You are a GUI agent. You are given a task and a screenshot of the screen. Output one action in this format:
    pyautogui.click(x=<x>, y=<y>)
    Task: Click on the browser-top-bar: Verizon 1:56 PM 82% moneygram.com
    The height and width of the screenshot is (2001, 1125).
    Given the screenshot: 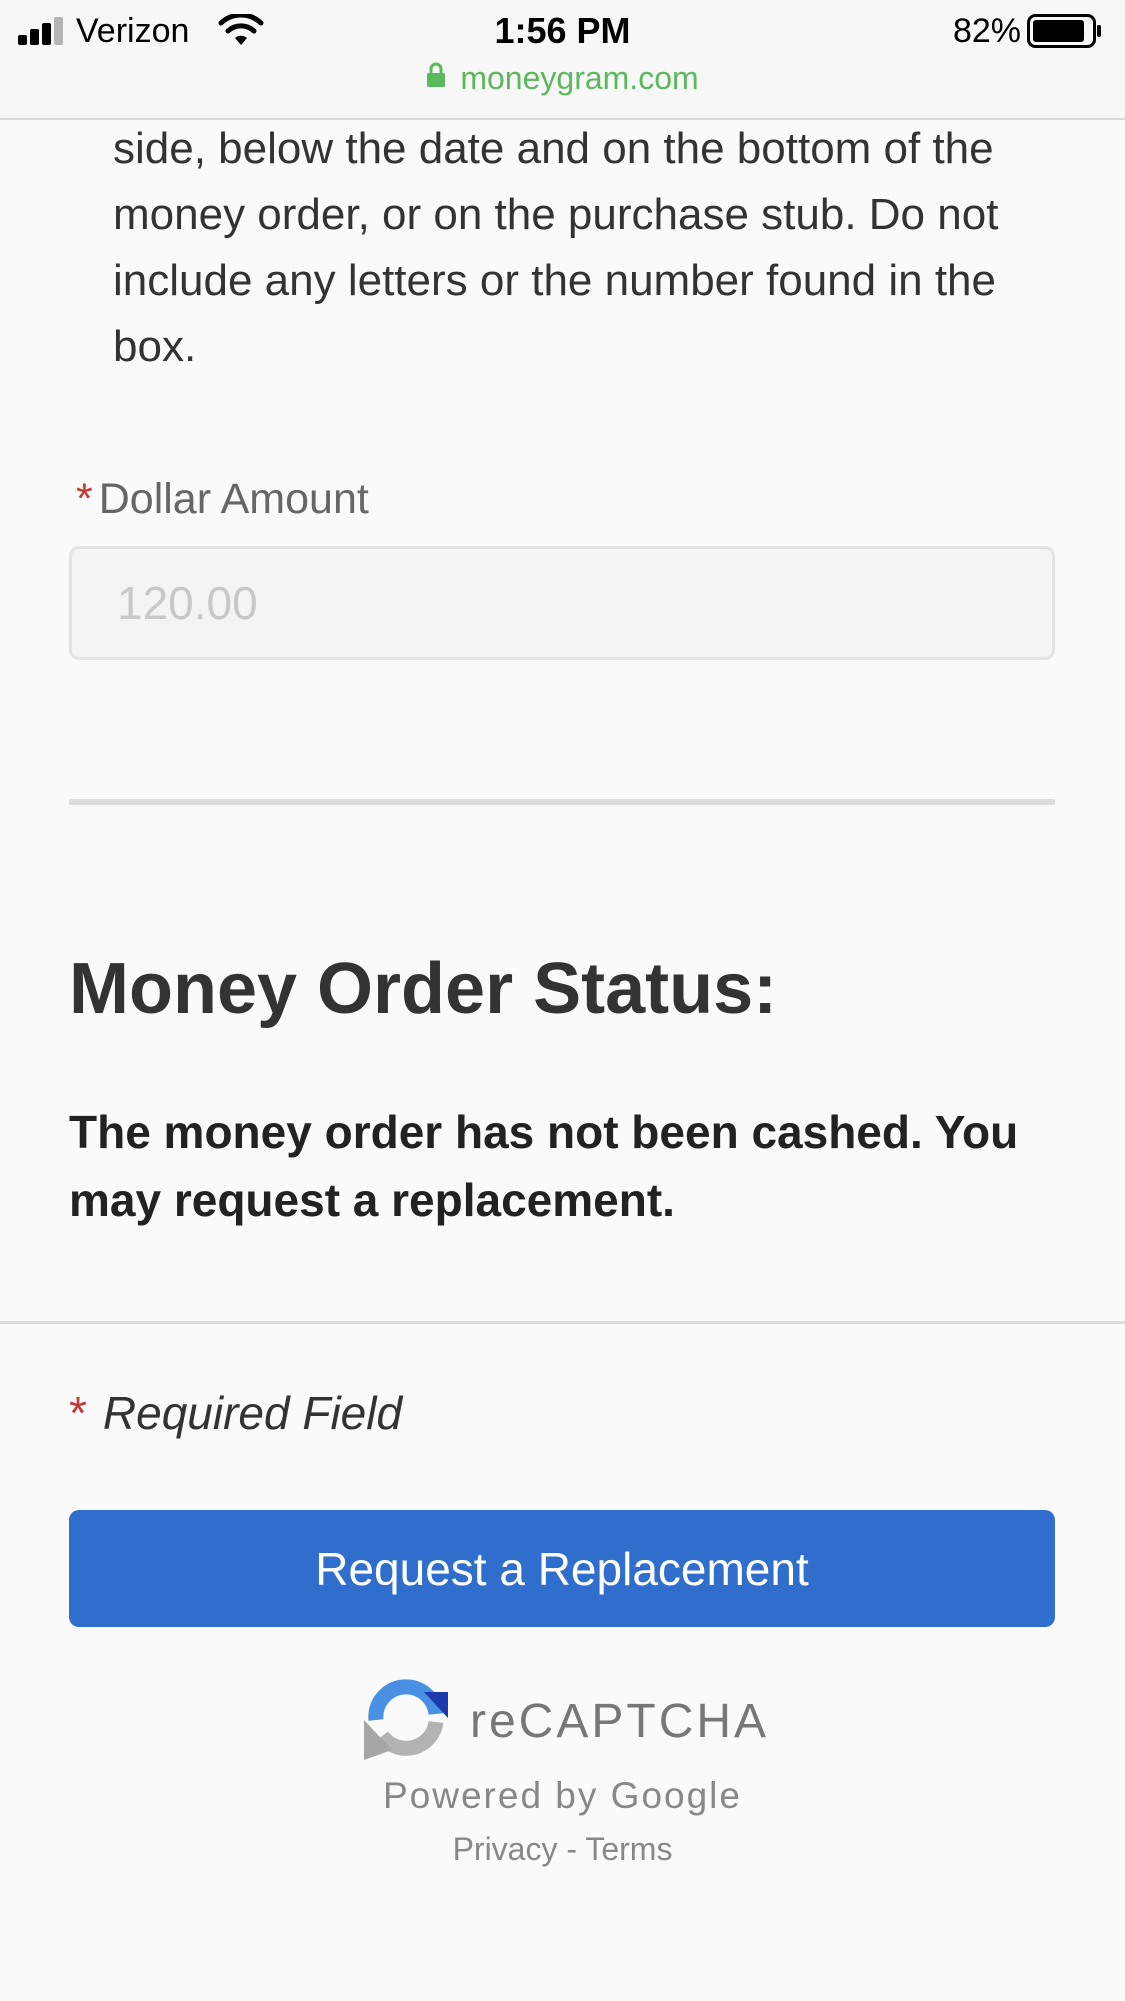 What is the action you would take?
    pyautogui.click(x=562, y=60)
    